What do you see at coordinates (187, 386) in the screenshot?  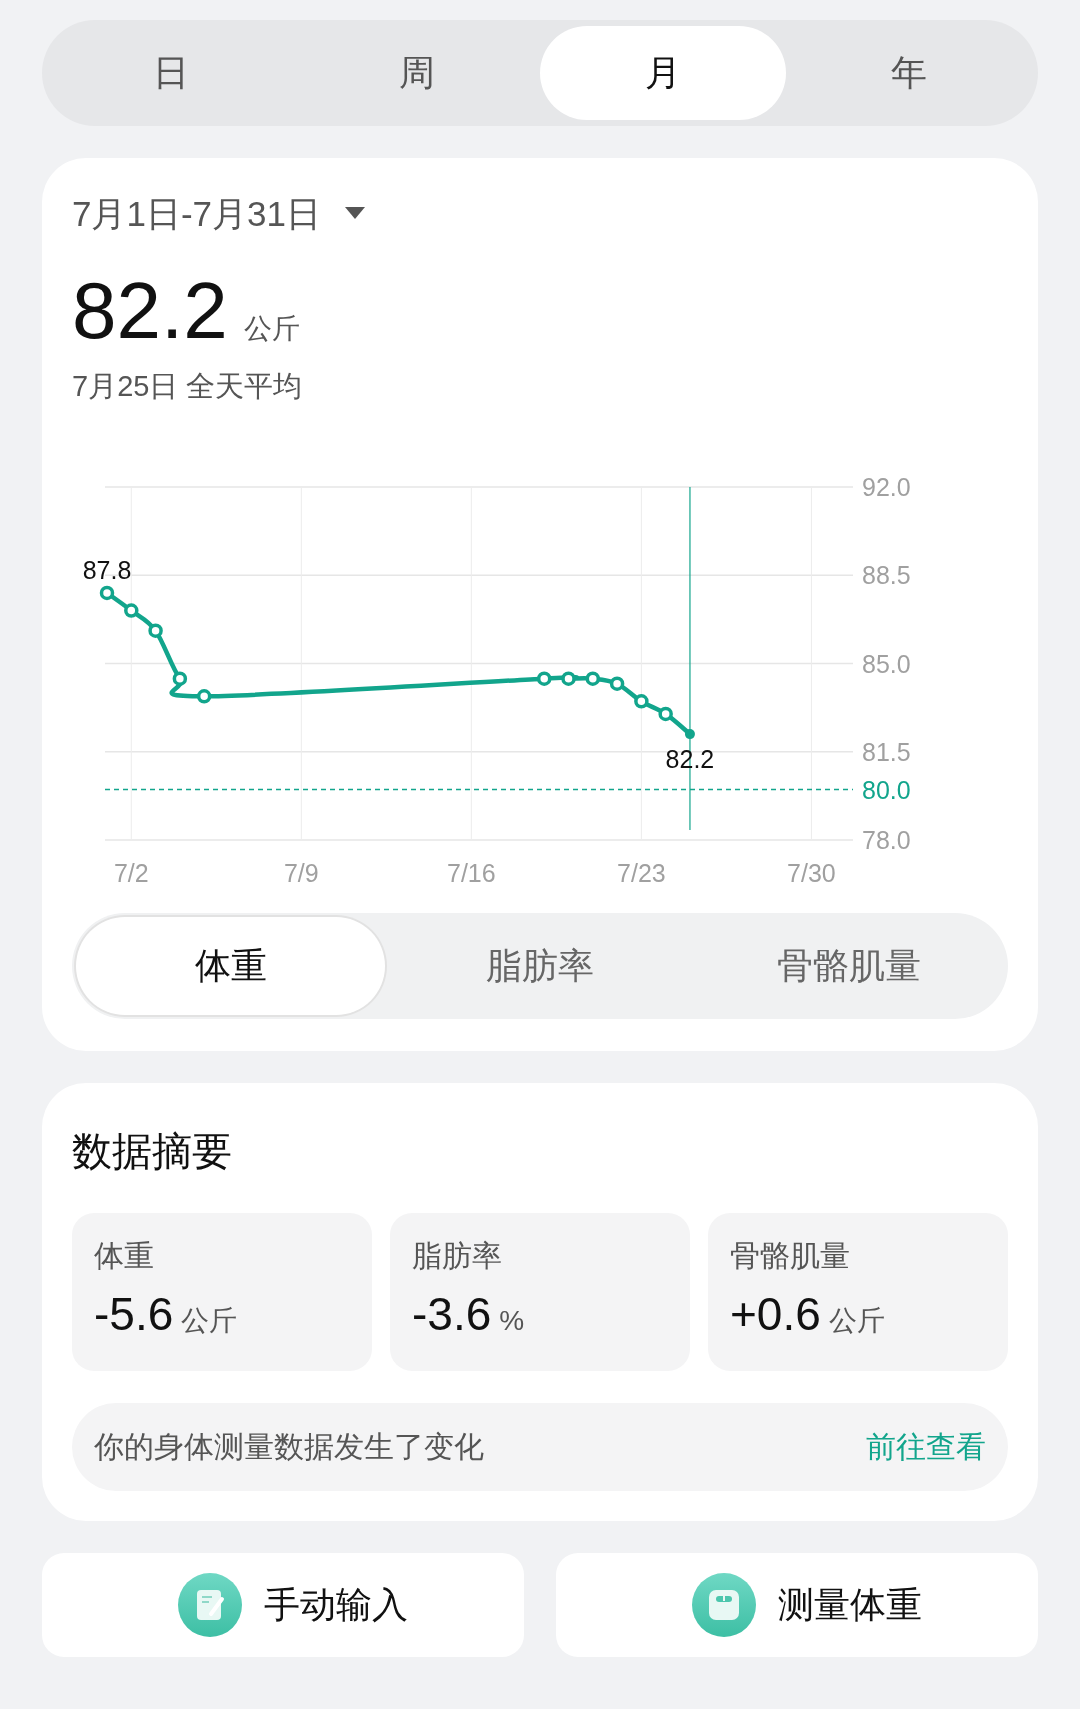 I see `reading-caption: 7月25日 全天平均` at bounding box center [187, 386].